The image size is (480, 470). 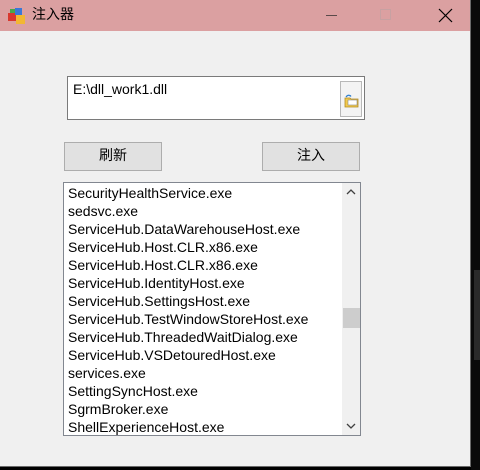 I want to click on list-item: SecurityHealthService.exe, so click(x=203, y=193).